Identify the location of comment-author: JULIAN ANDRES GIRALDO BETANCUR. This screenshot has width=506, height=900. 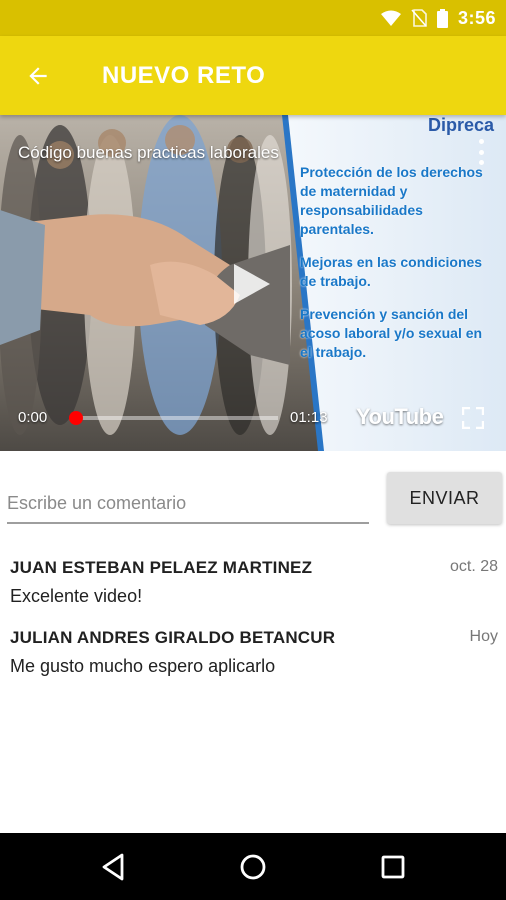
(173, 637).